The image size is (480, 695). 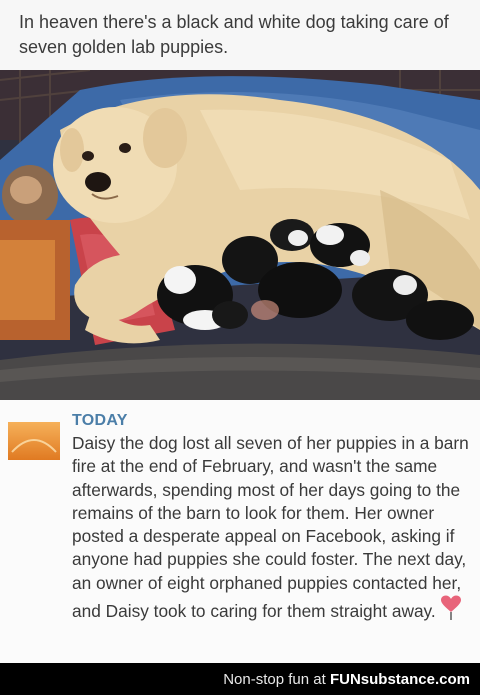 I want to click on today-logo-icon, so click(x=34, y=441).